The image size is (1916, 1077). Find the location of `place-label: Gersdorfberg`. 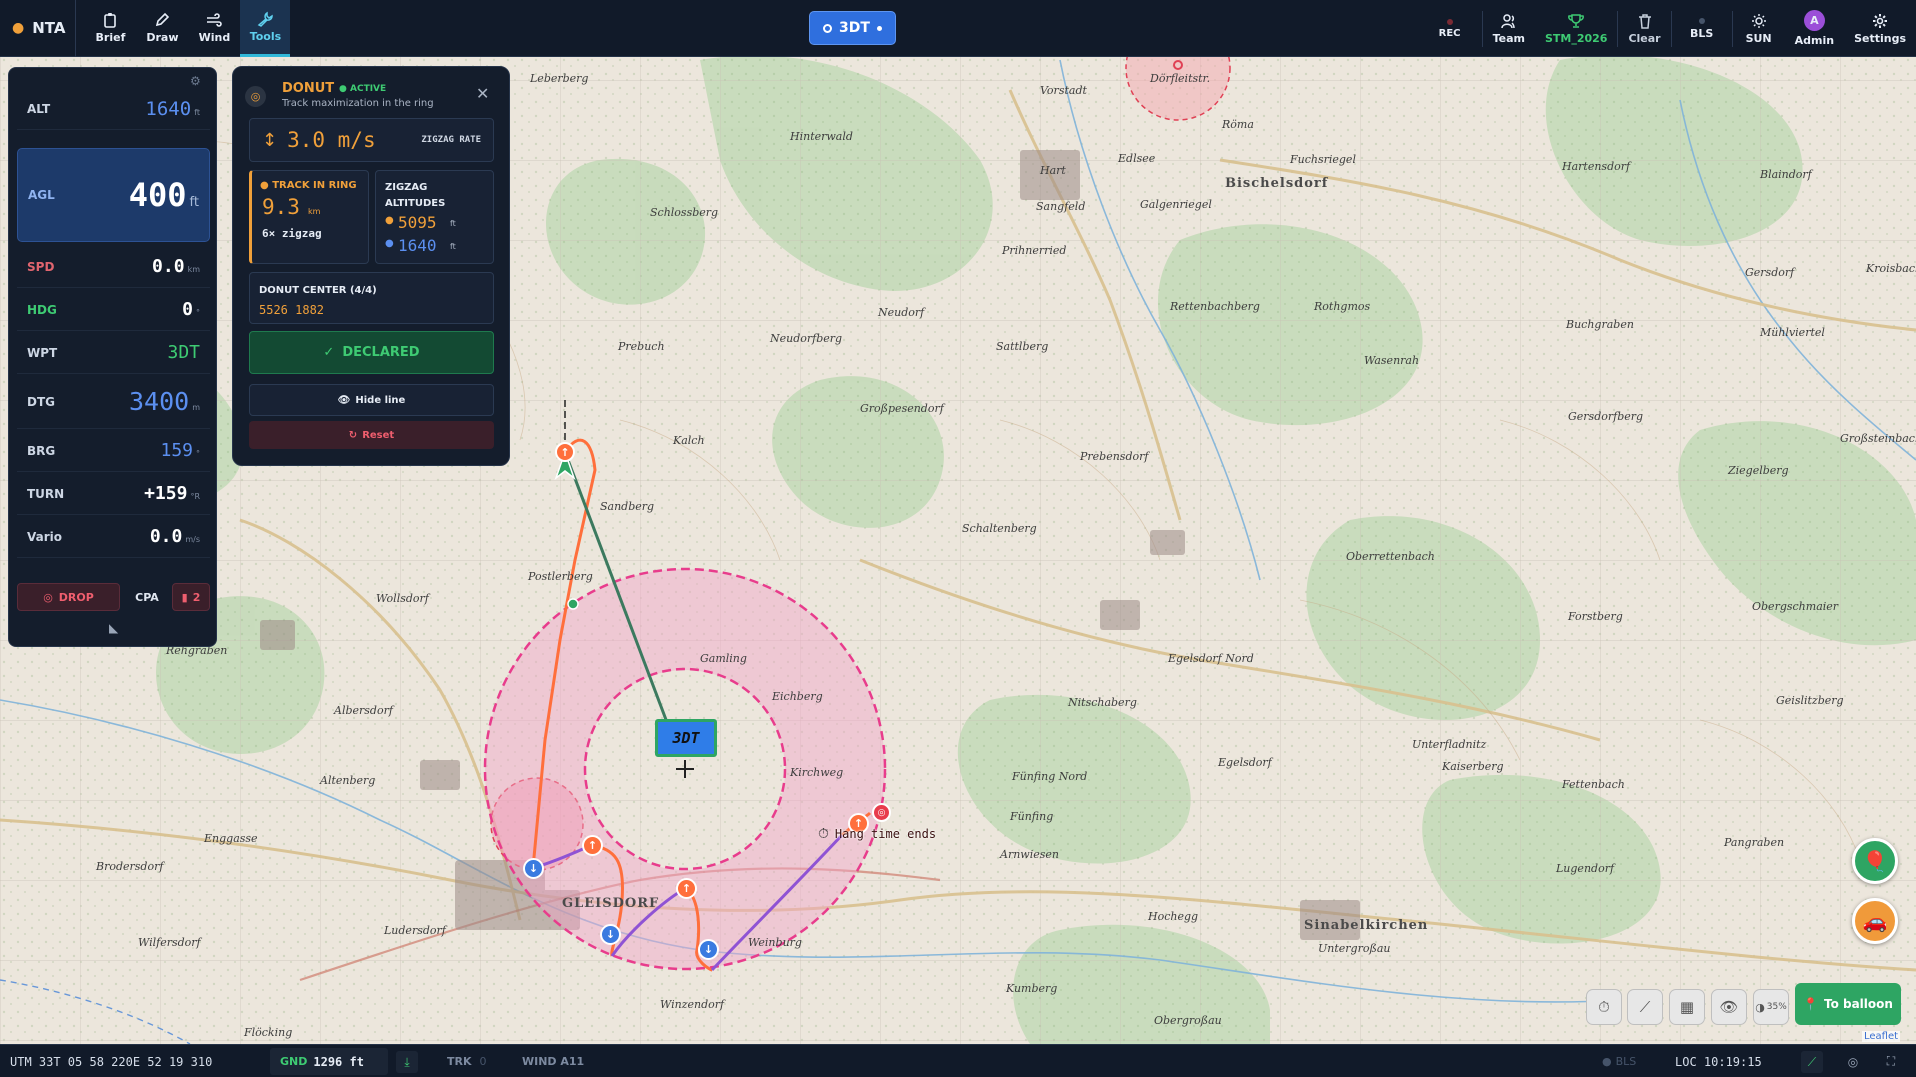

place-label: Gersdorfberg is located at coordinates (1606, 416).